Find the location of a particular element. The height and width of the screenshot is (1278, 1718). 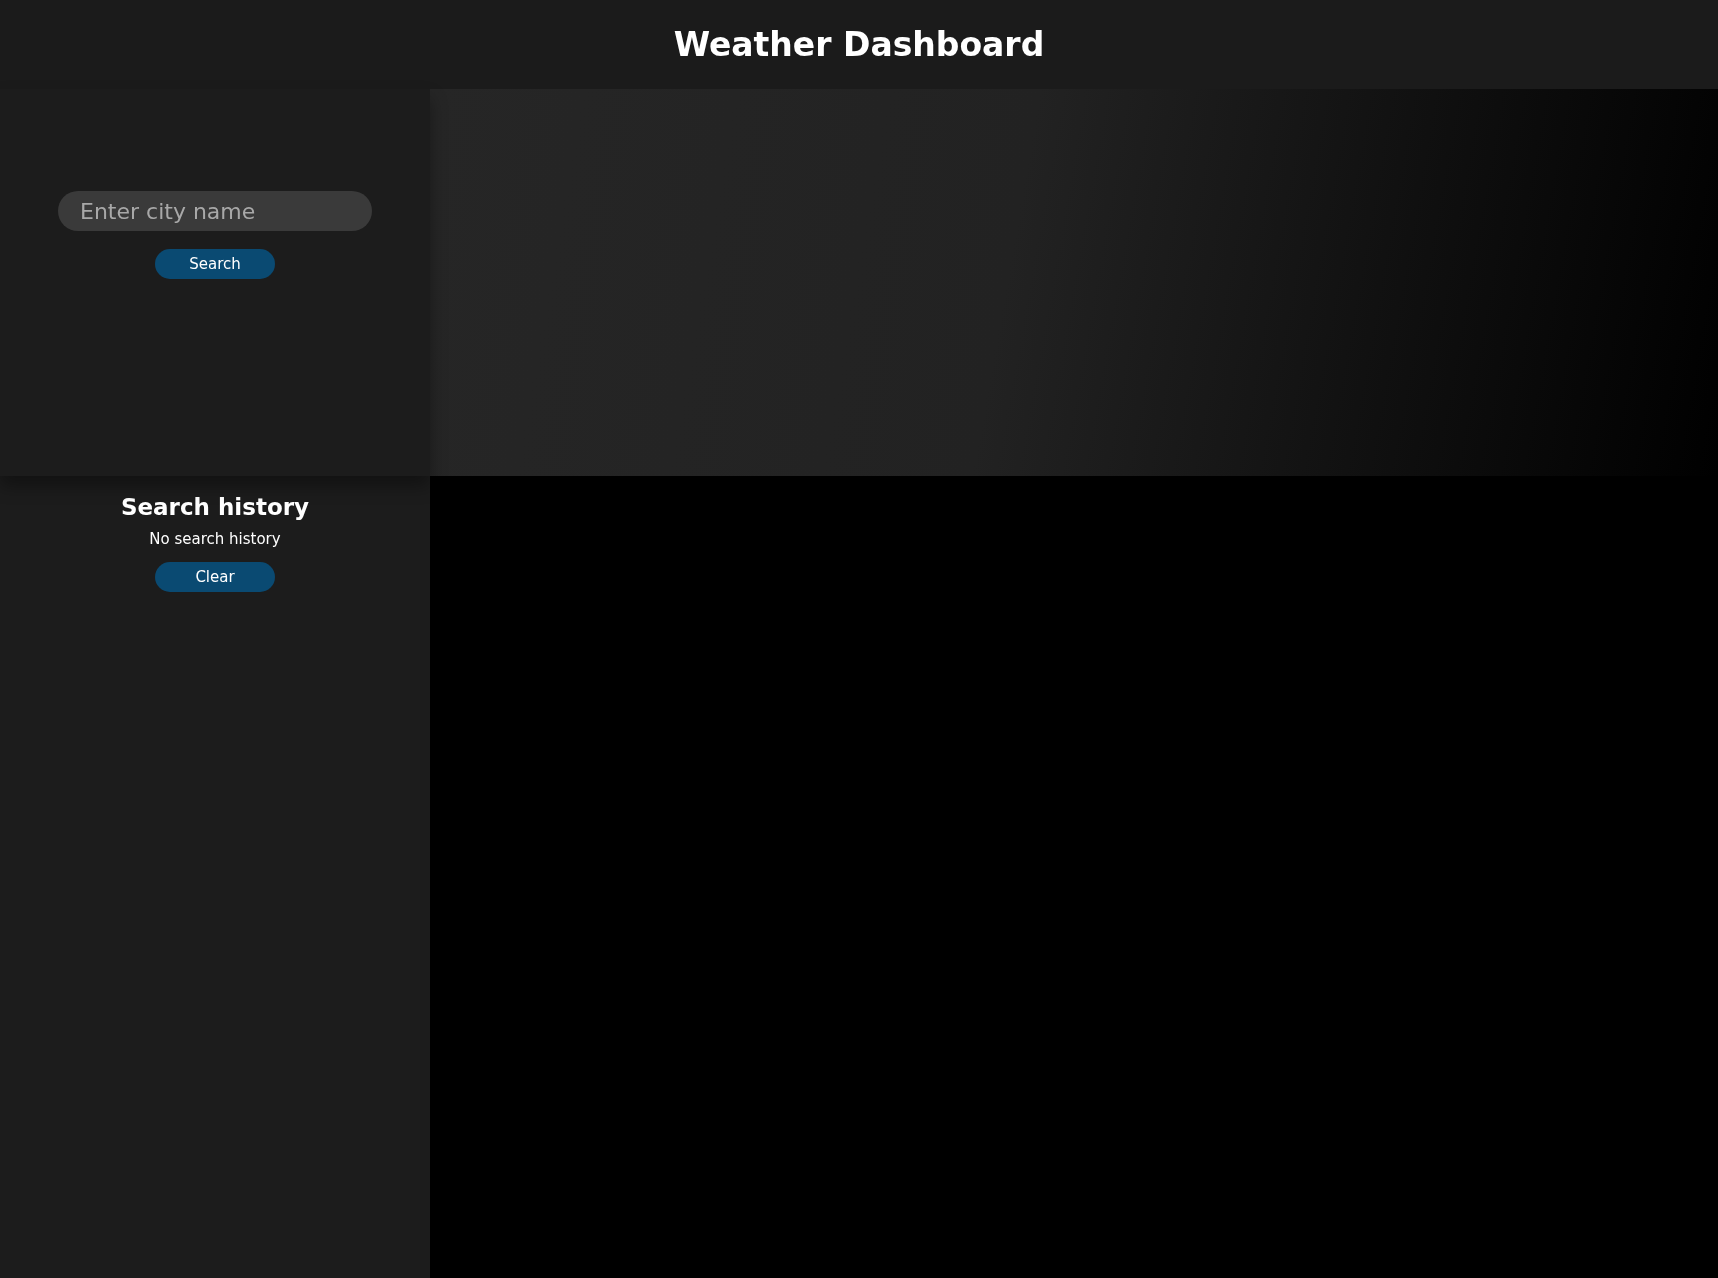

page-title: Weather Dashboard is located at coordinates (859, 44).